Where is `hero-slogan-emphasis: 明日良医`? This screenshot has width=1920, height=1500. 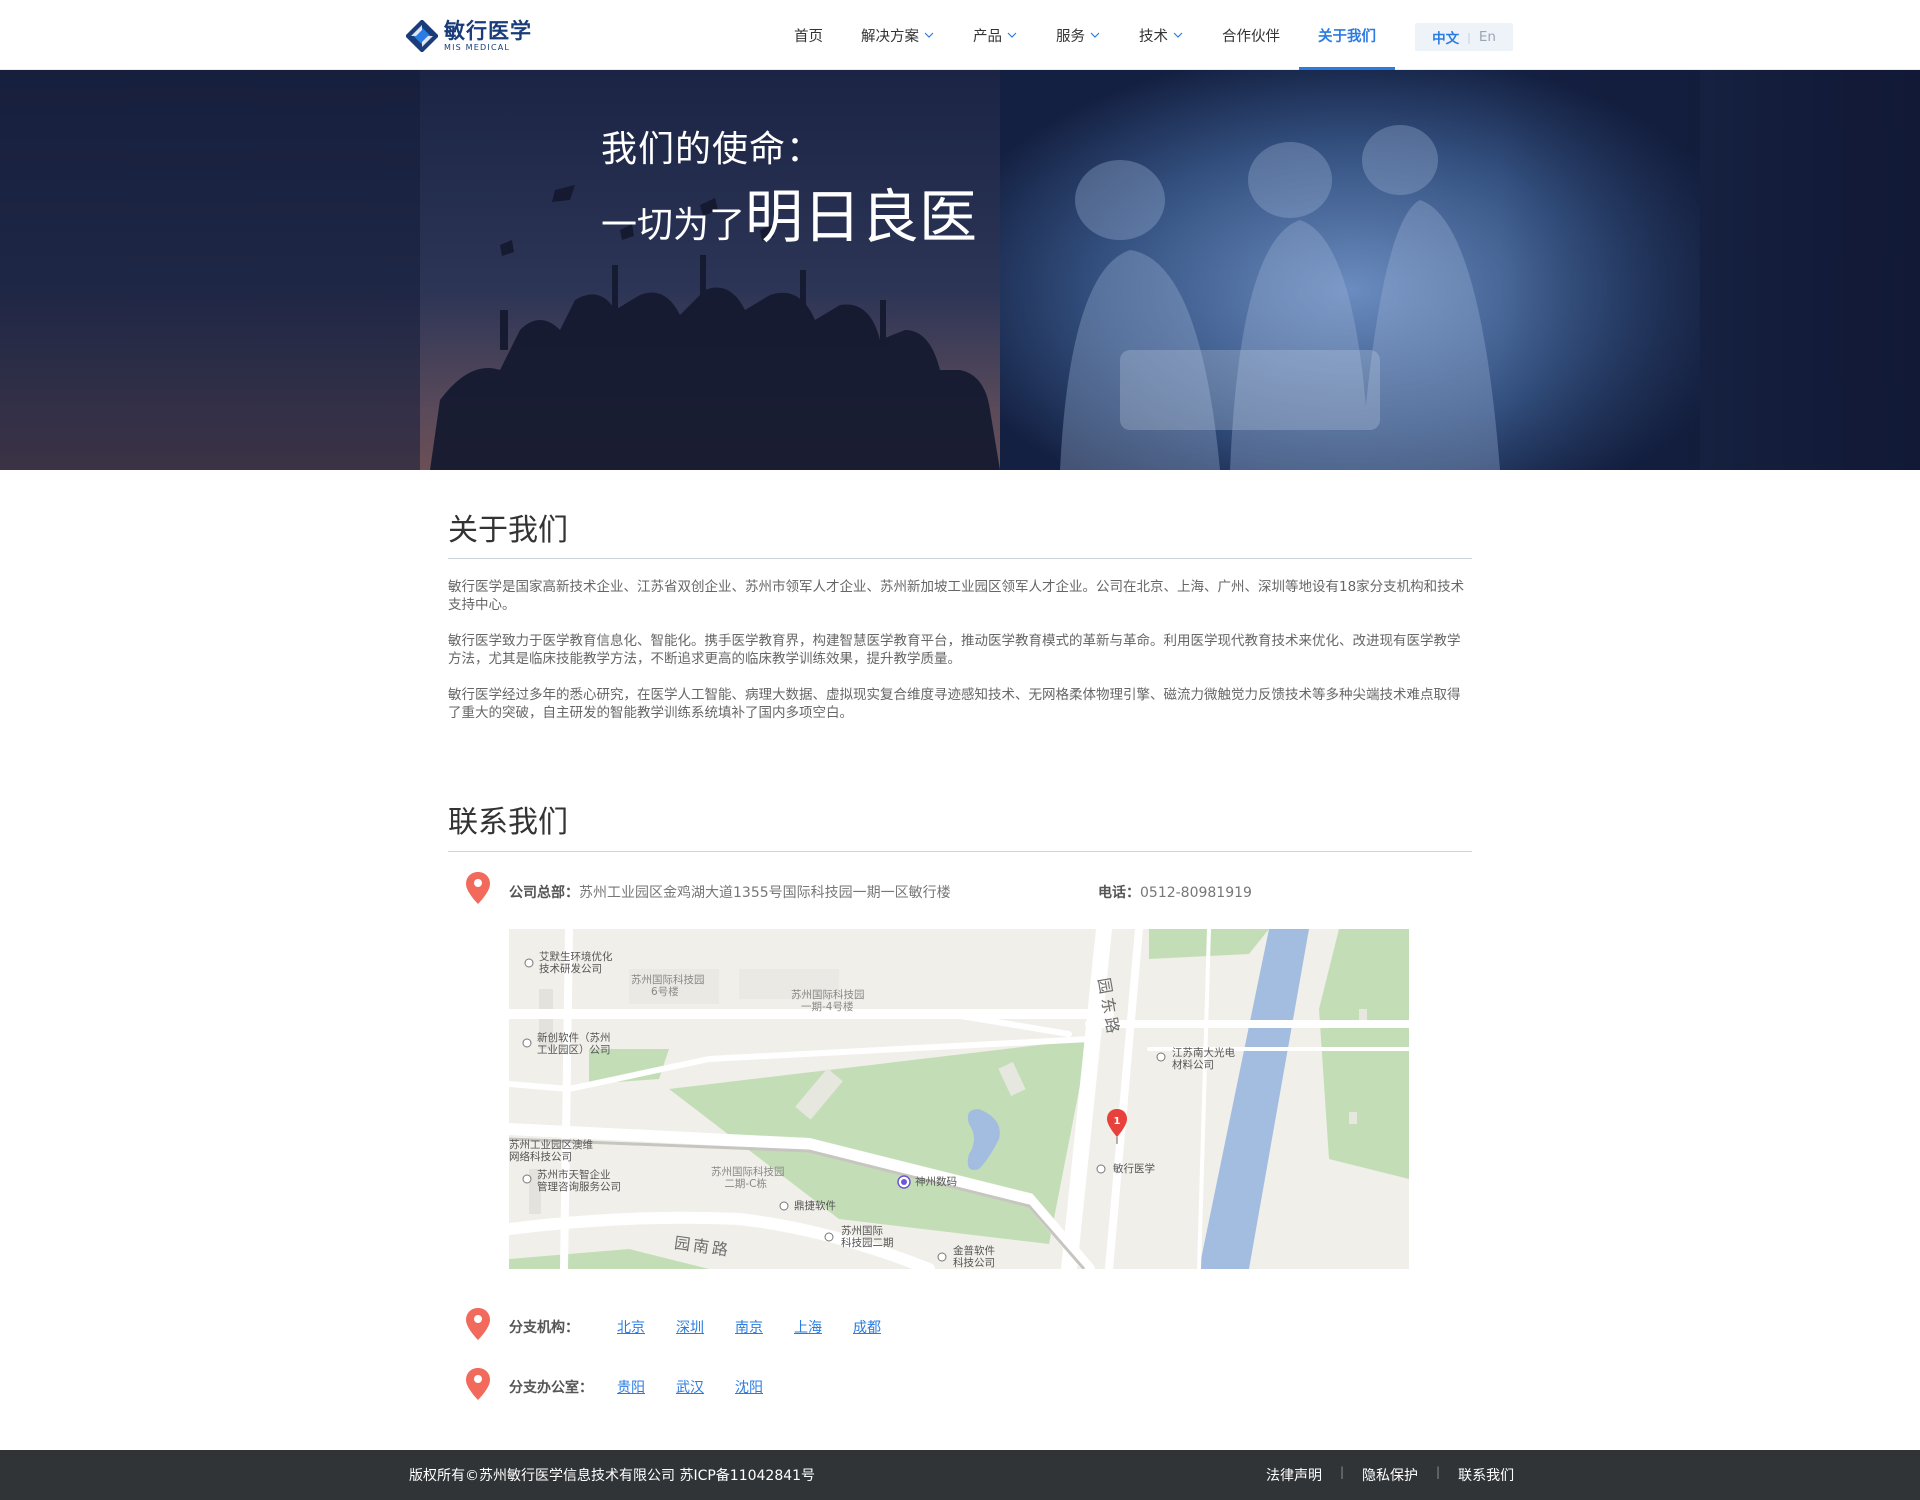
hero-slogan-emphasis: 明日良医 is located at coordinates (861, 217).